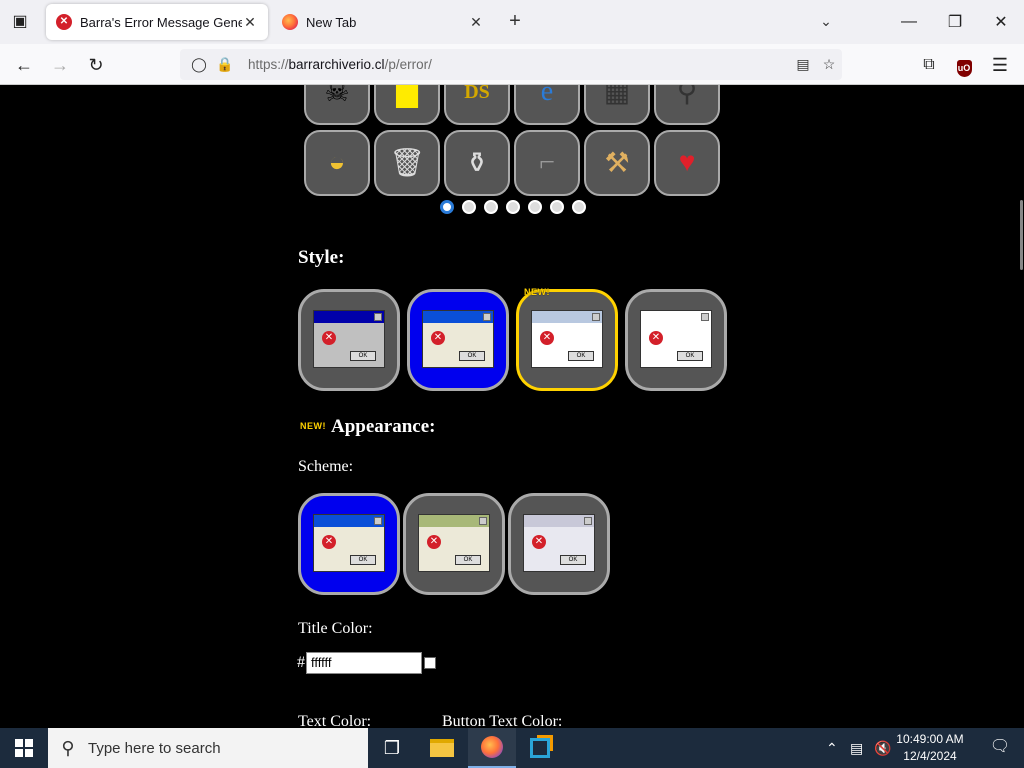 Image resolution: width=1024 pixels, height=768 pixels. Describe the element at coordinates (199, 64) in the screenshot. I see `tracking-shield-icon: ◯` at that location.